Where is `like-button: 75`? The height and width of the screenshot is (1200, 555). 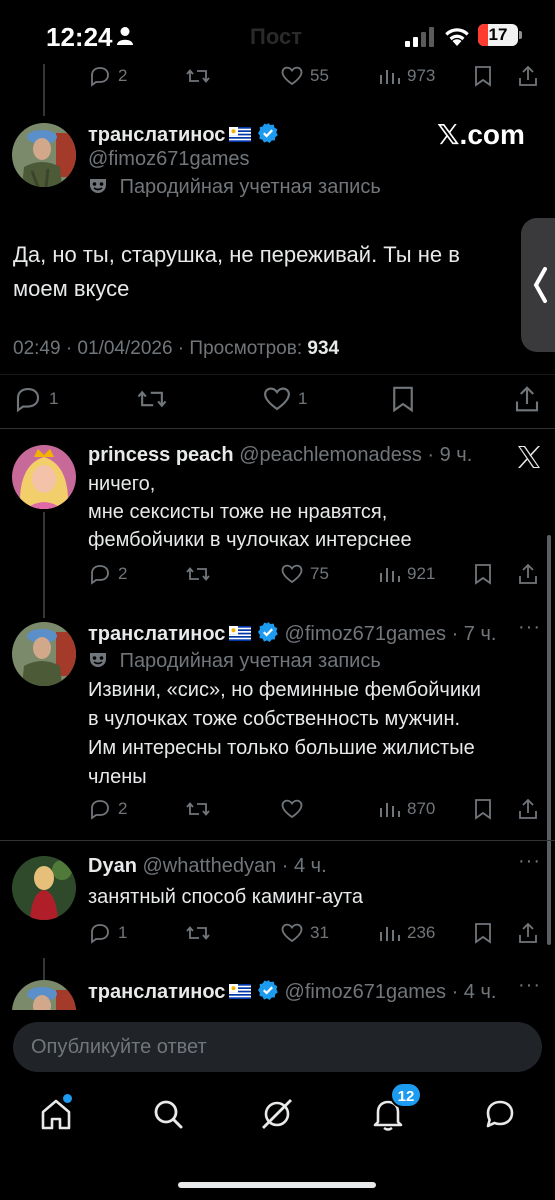
like-button: 75 is located at coordinates (304, 574).